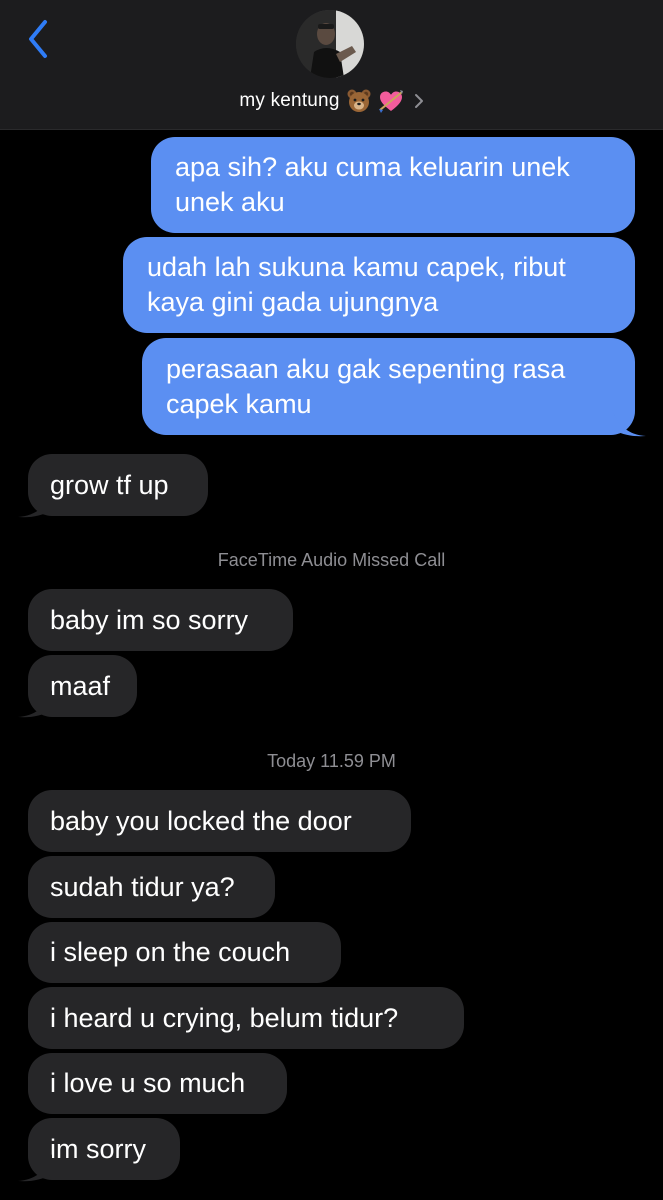 The image size is (663, 1200). What do you see at coordinates (331, 761) in the screenshot?
I see `timestamp: Today 11.59 PM` at bounding box center [331, 761].